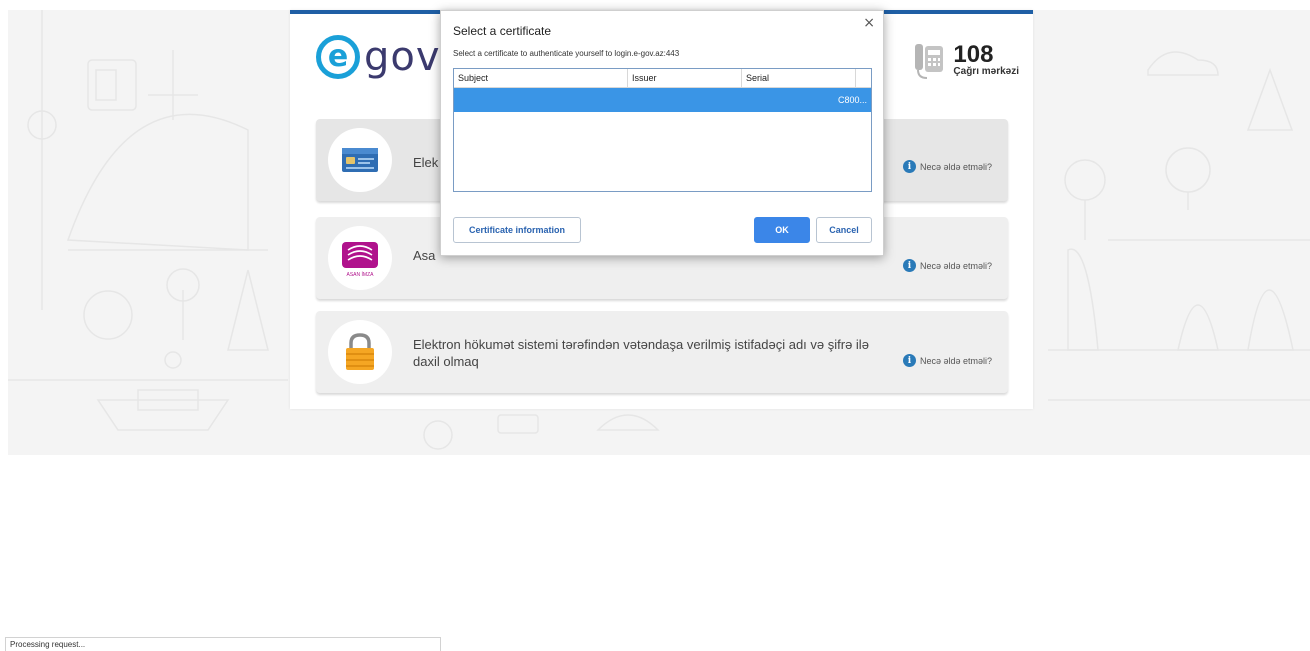 This screenshot has width=1310, height=651. I want to click on call-number: 108, so click(973, 54).